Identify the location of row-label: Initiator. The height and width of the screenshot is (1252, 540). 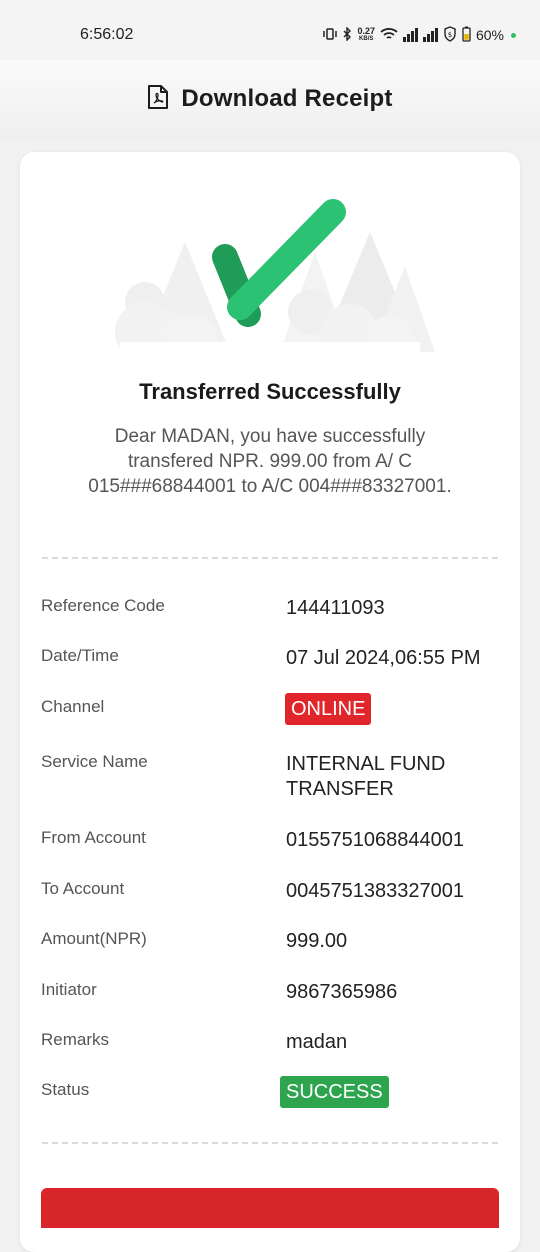
(69, 989).